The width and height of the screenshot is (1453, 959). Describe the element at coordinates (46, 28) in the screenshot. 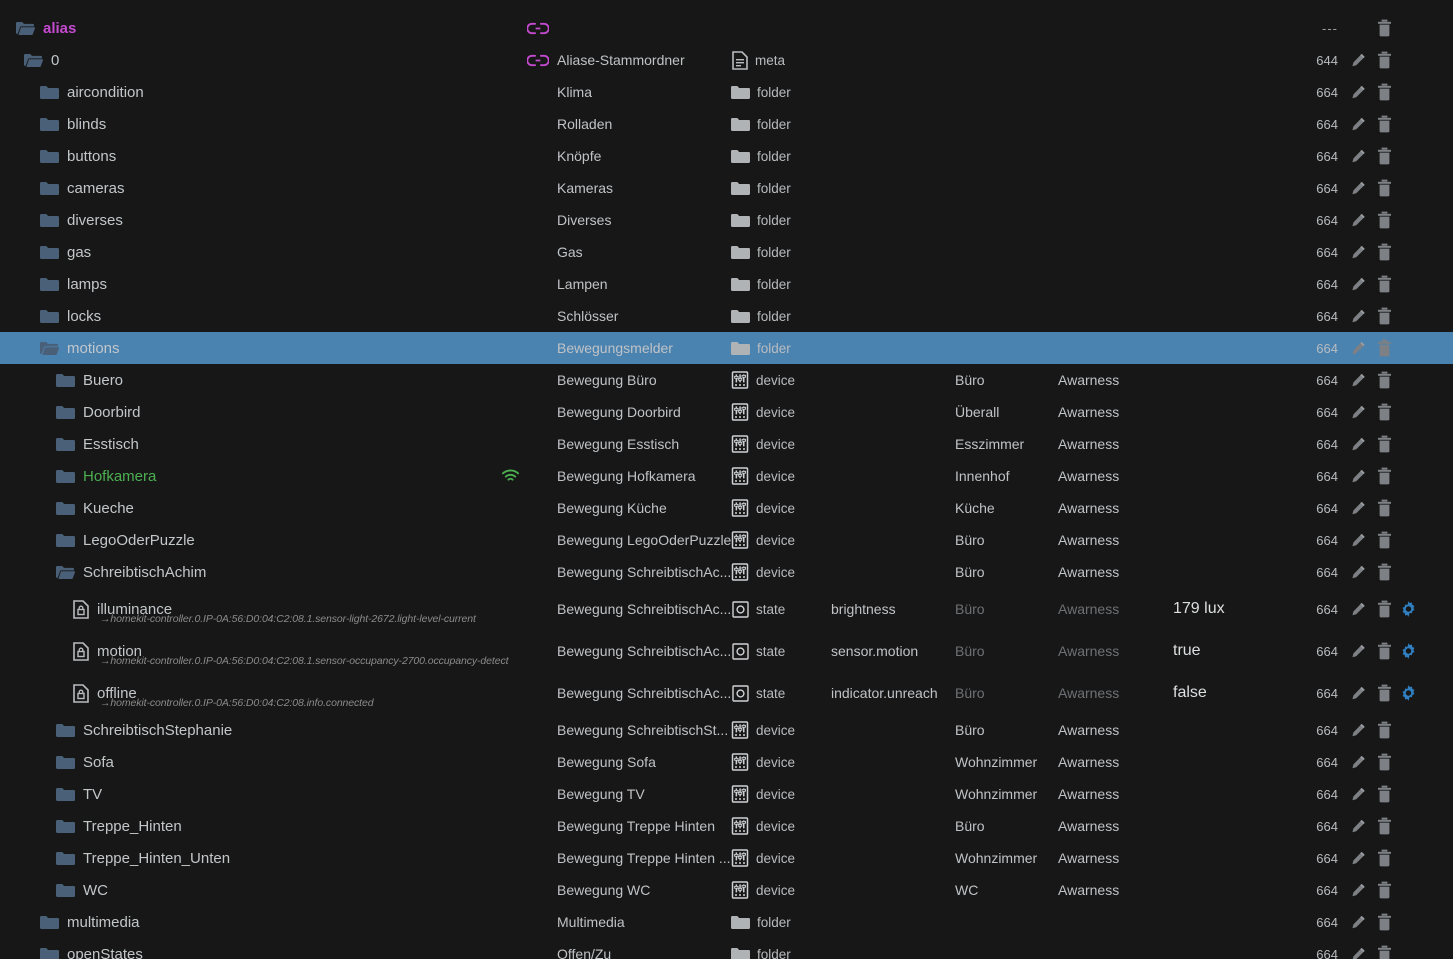

I see `row-name-cell: alias` at that location.